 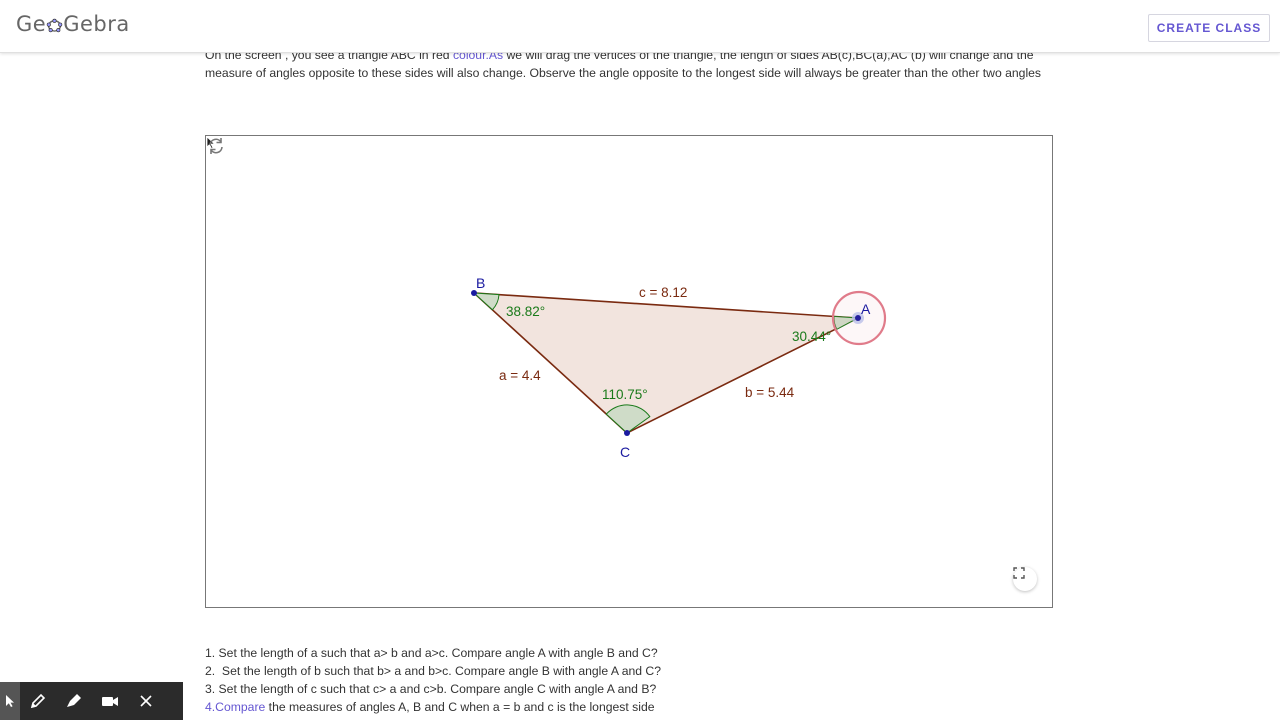 What do you see at coordinates (54, 25) in the screenshot?
I see `logo-o-icon` at bounding box center [54, 25].